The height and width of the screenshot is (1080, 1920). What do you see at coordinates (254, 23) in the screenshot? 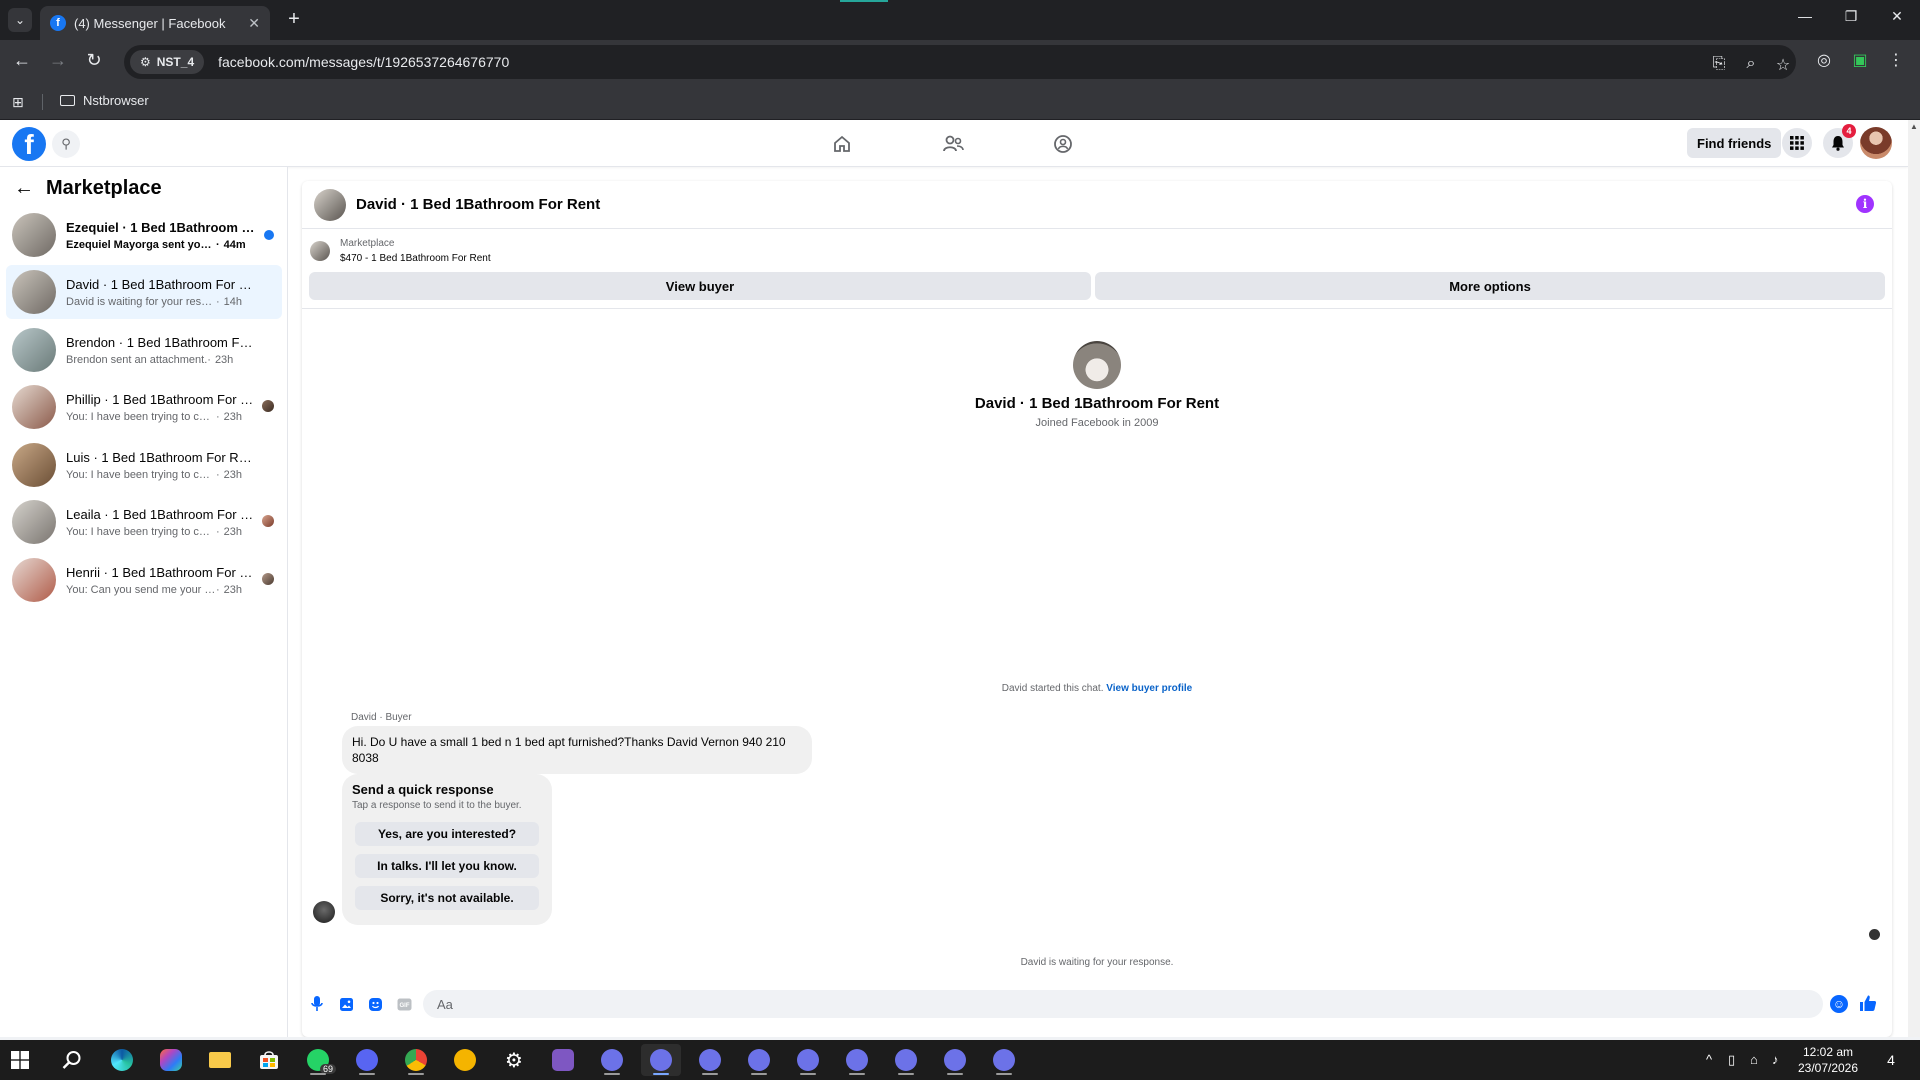
I see `tab-close-icon: ✕` at bounding box center [254, 23].